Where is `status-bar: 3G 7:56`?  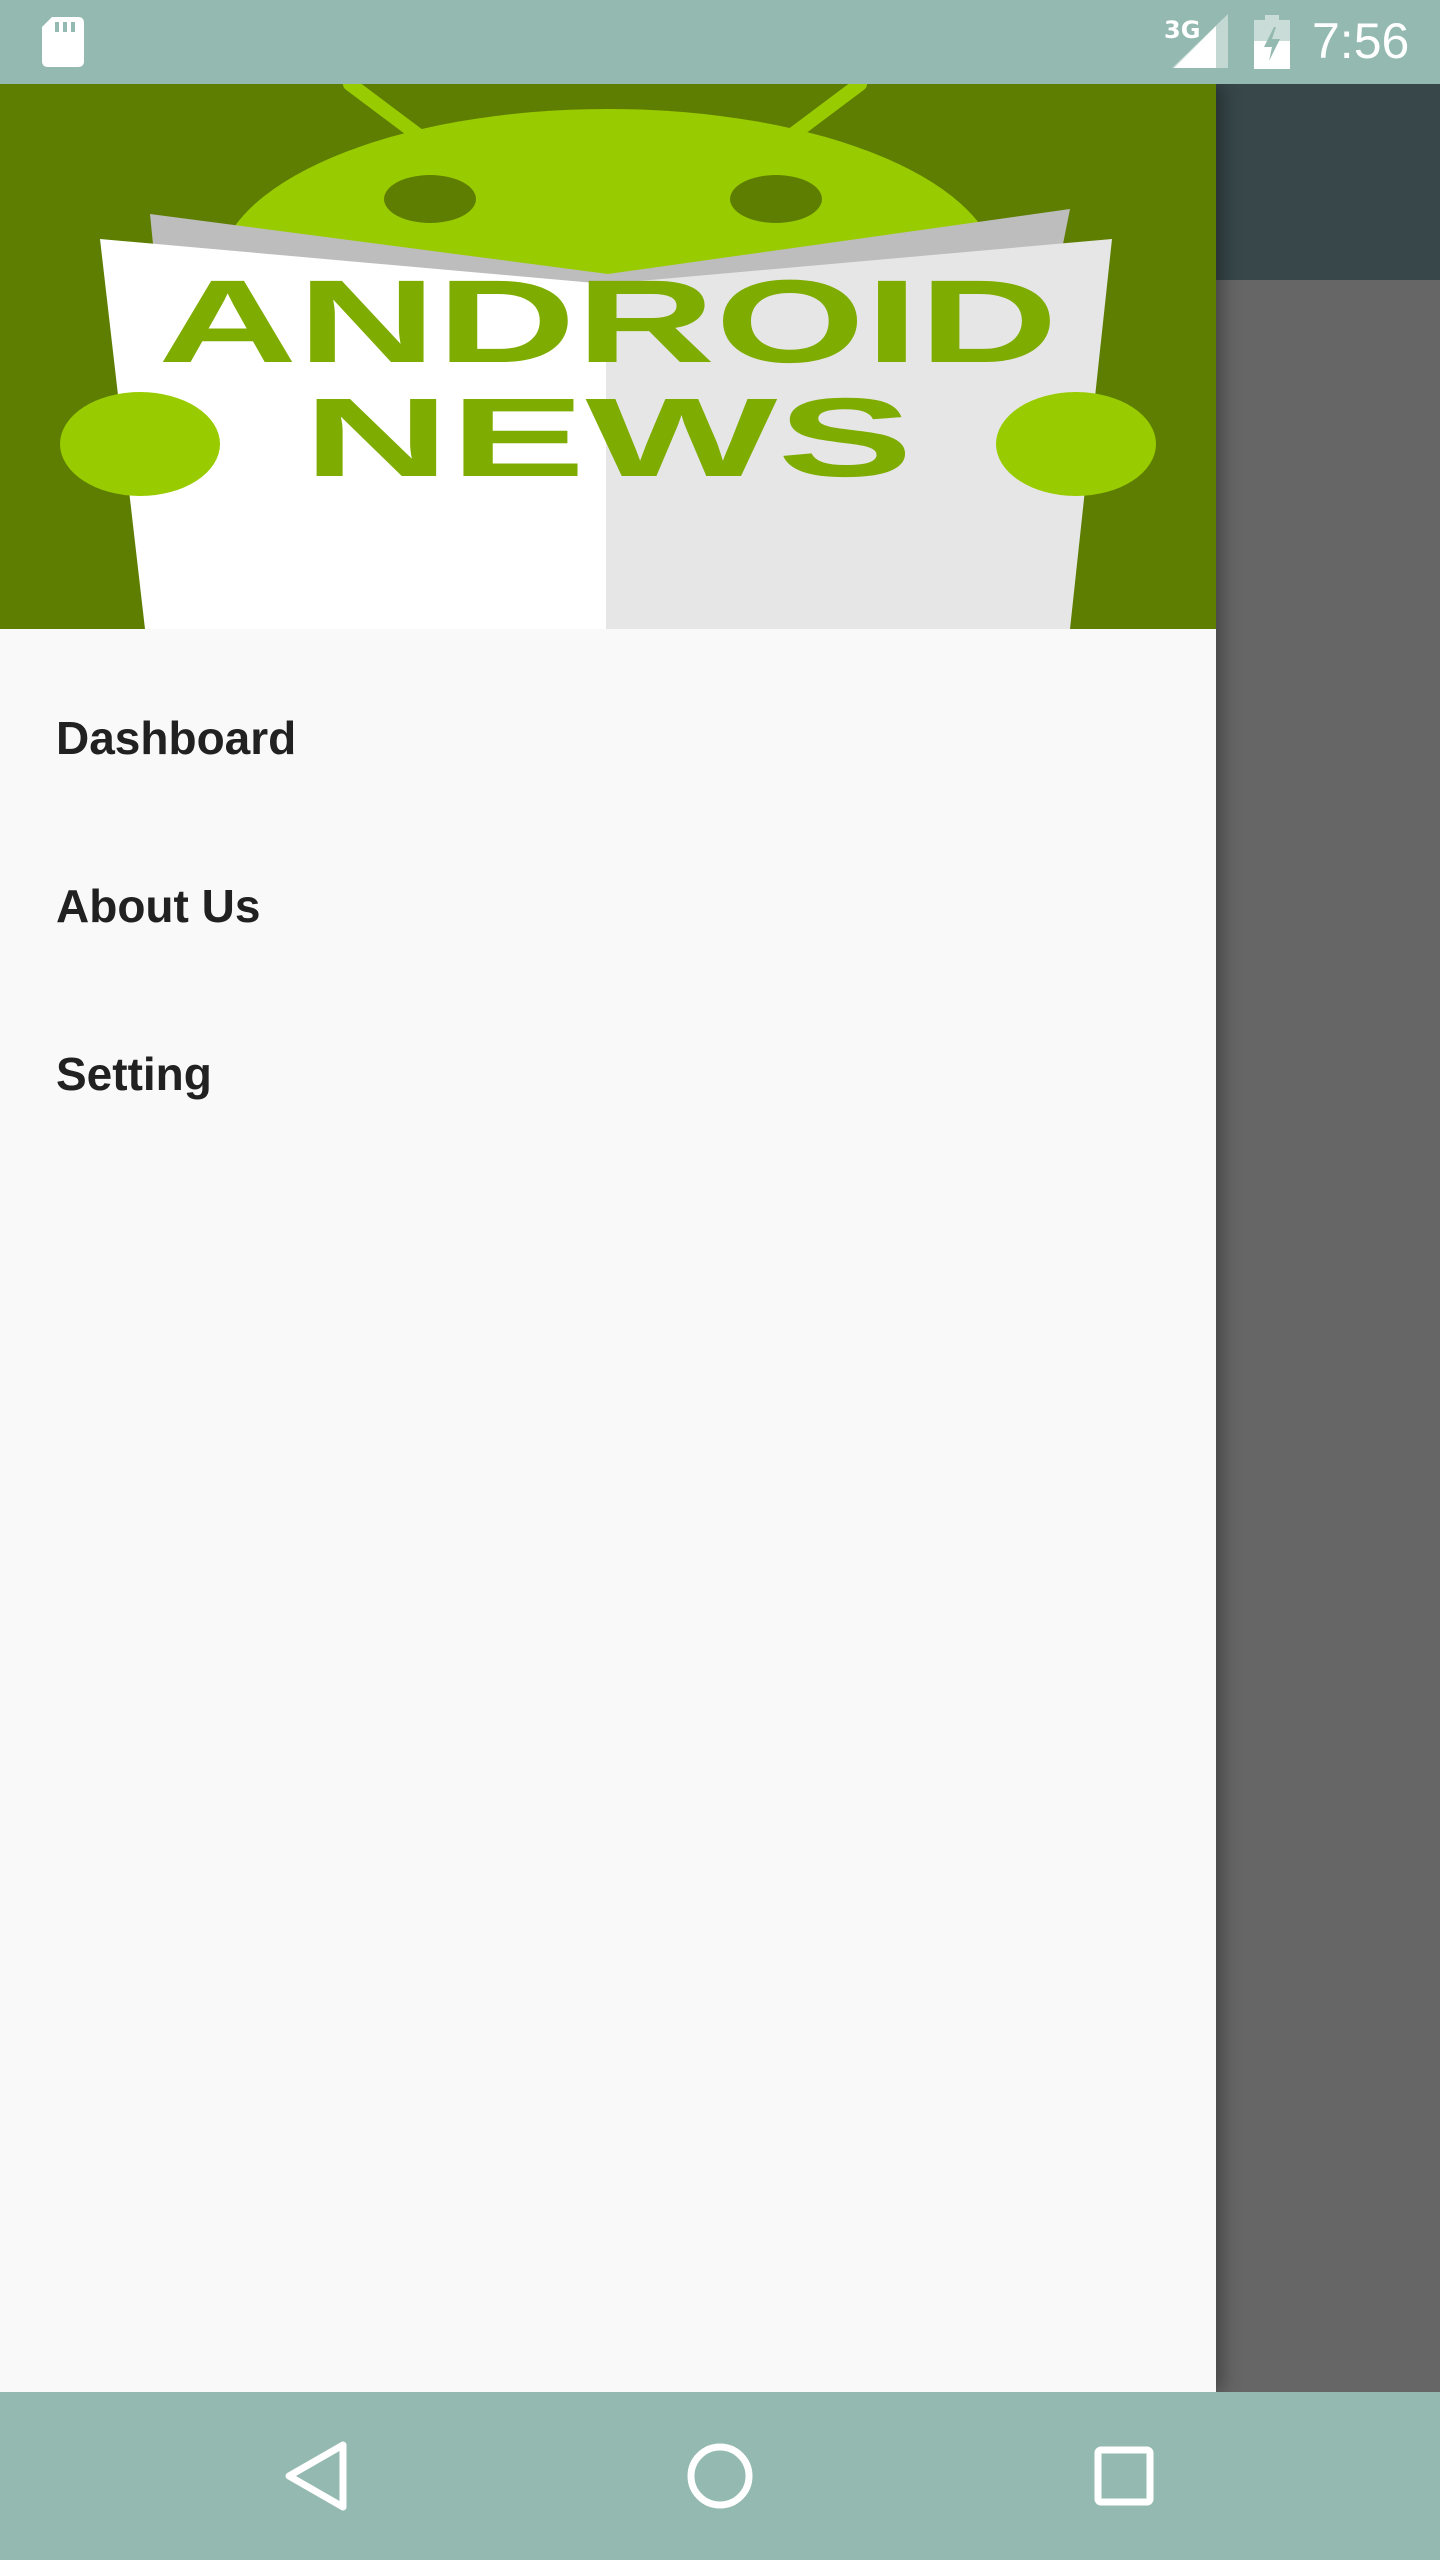 status-bar: 3G 7:56 is located at coordinates (720, 42).